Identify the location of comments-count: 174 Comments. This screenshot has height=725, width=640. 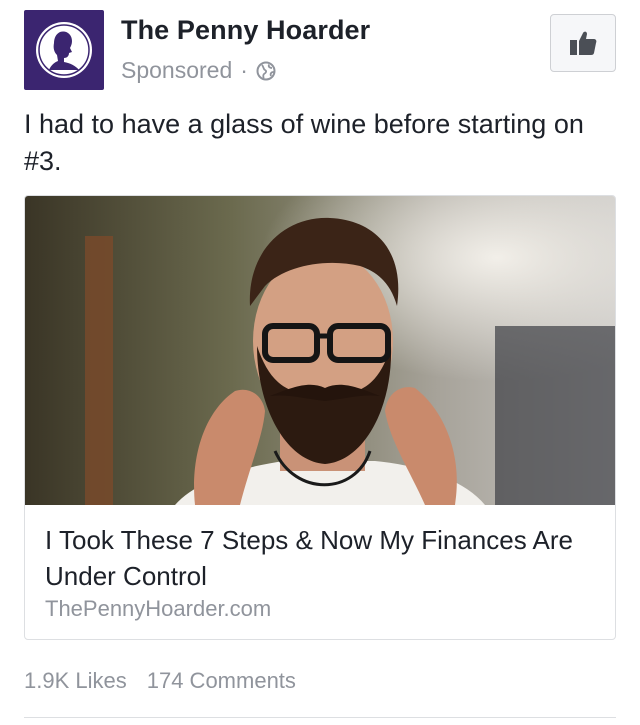
(221, 681).